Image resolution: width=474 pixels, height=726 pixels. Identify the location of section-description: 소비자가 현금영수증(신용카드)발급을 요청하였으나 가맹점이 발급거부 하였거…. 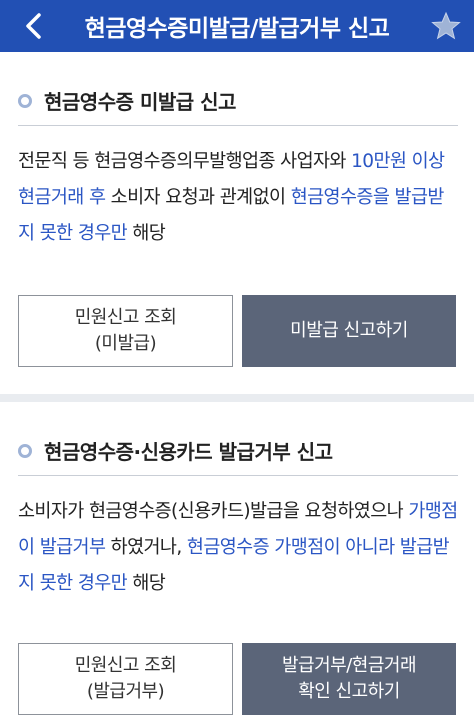
(239, 548).